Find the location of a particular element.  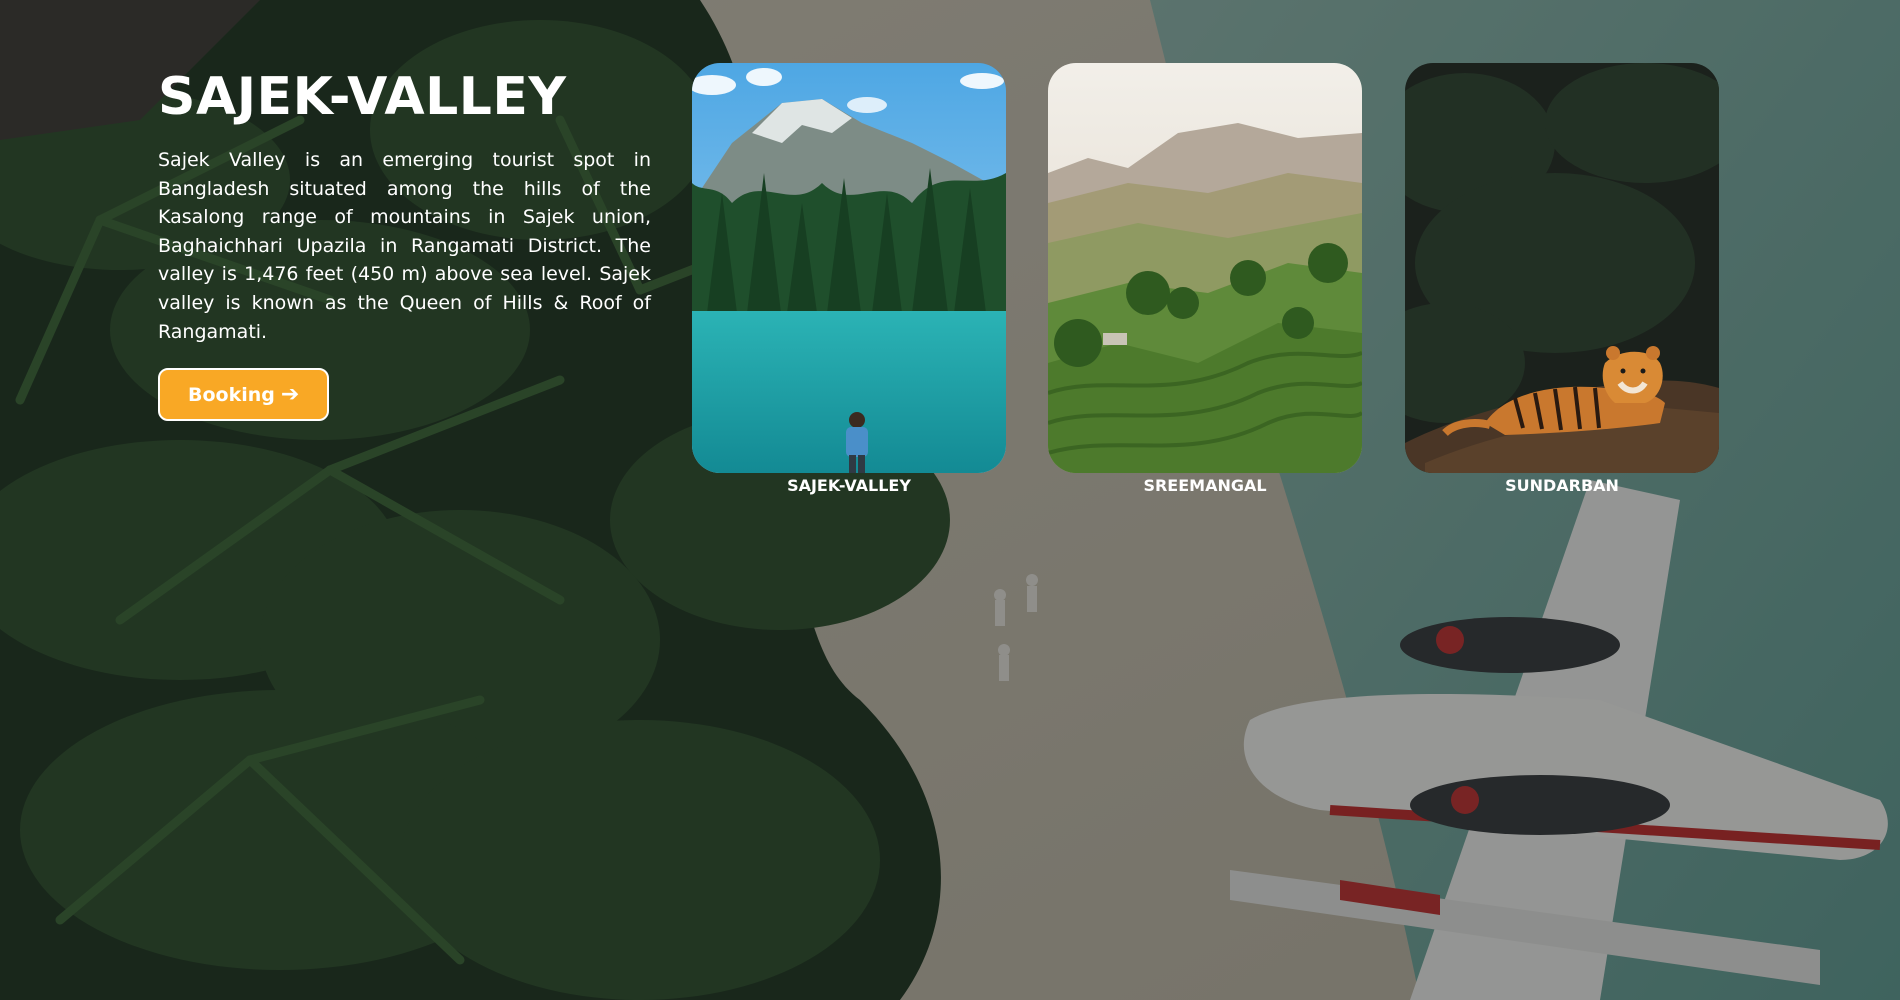

booking-button: Booking ➔ is located at coordinates (244, 395).